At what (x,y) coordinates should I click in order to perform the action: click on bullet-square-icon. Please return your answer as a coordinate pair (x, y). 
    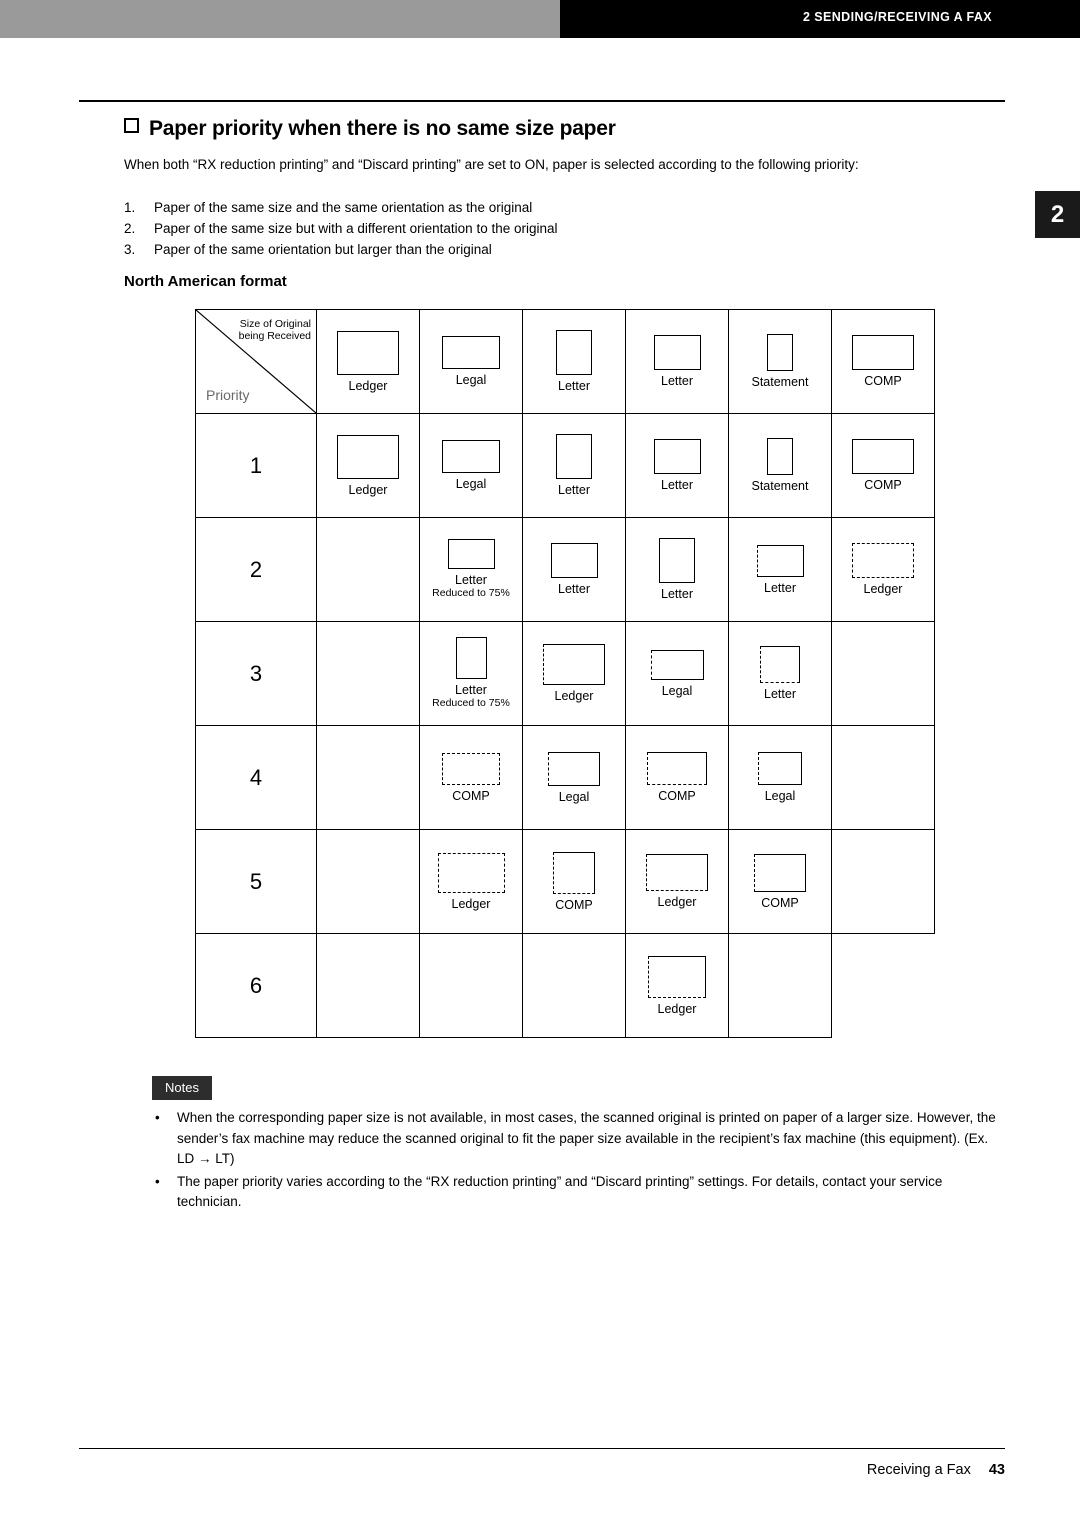
    Looking at the image, I should click on (131, 125).